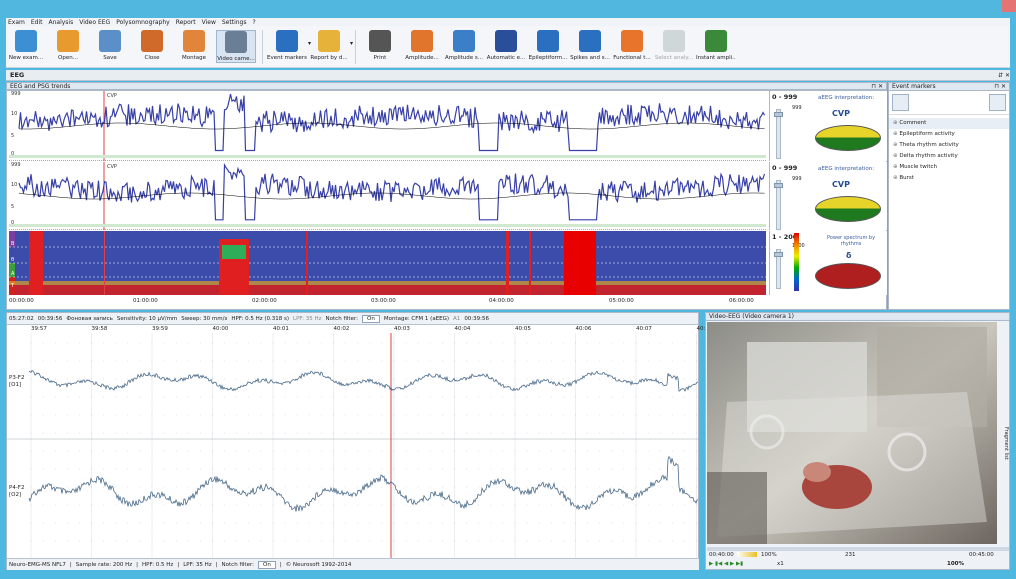  I want to click on fragment-list-tab: Fragment list, so click(1003, 433).